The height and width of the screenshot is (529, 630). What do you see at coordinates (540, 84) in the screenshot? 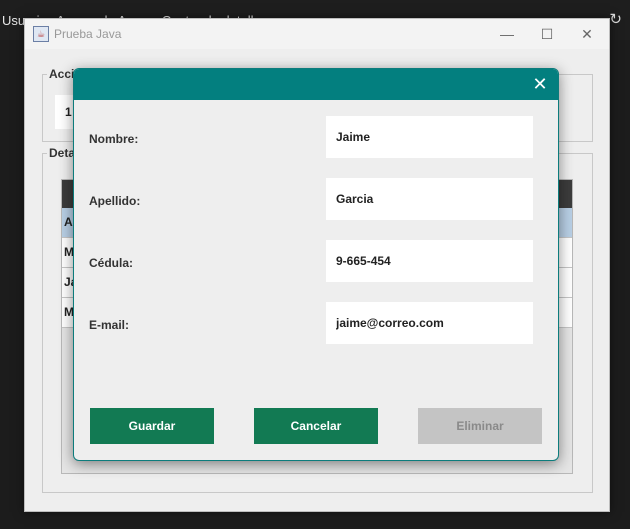
I see `dialog-close-button: ✕` at bounding box center [540, 84].